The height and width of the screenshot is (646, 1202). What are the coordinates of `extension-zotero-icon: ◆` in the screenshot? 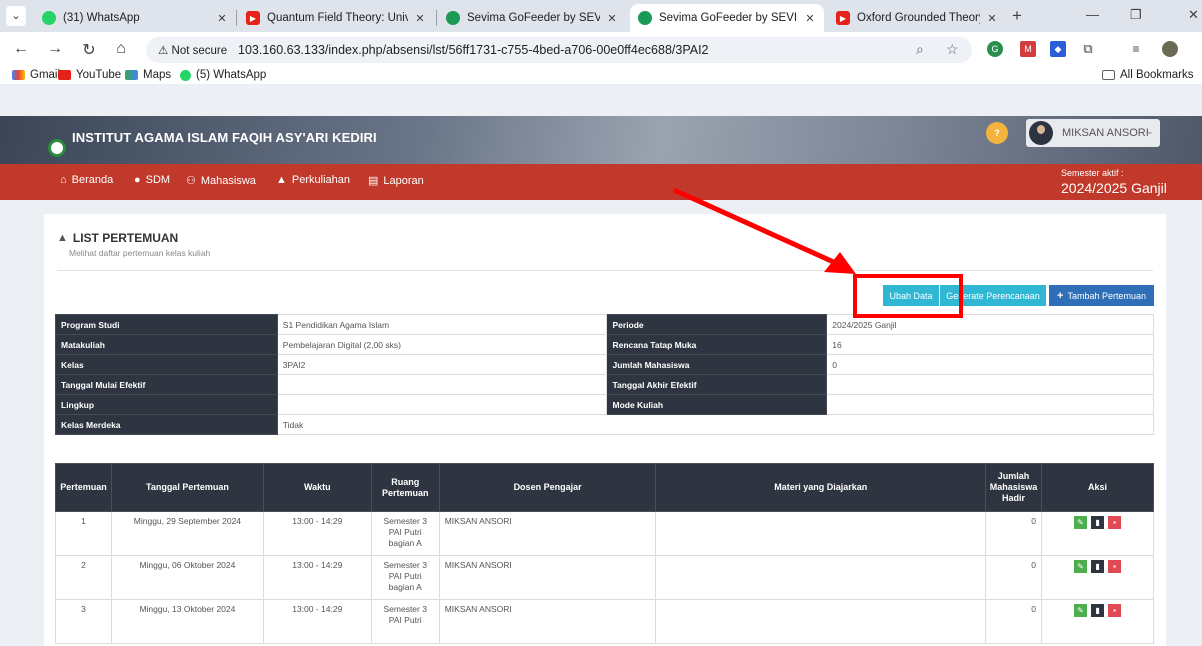 It's located at (1058, 49).